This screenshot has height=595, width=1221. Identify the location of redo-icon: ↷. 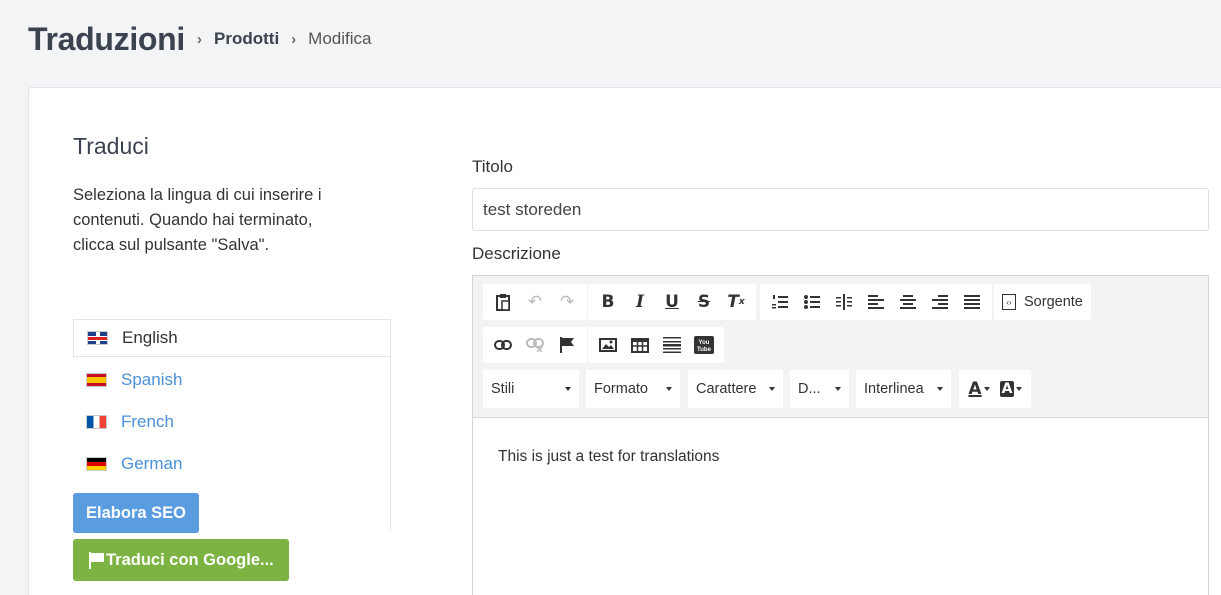
(567, 302).